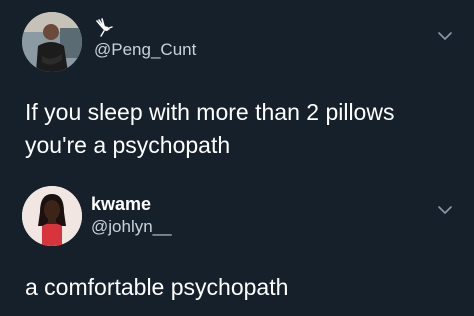  I want to click on user-handle: @Peng_Cunt, so click(145, 50).